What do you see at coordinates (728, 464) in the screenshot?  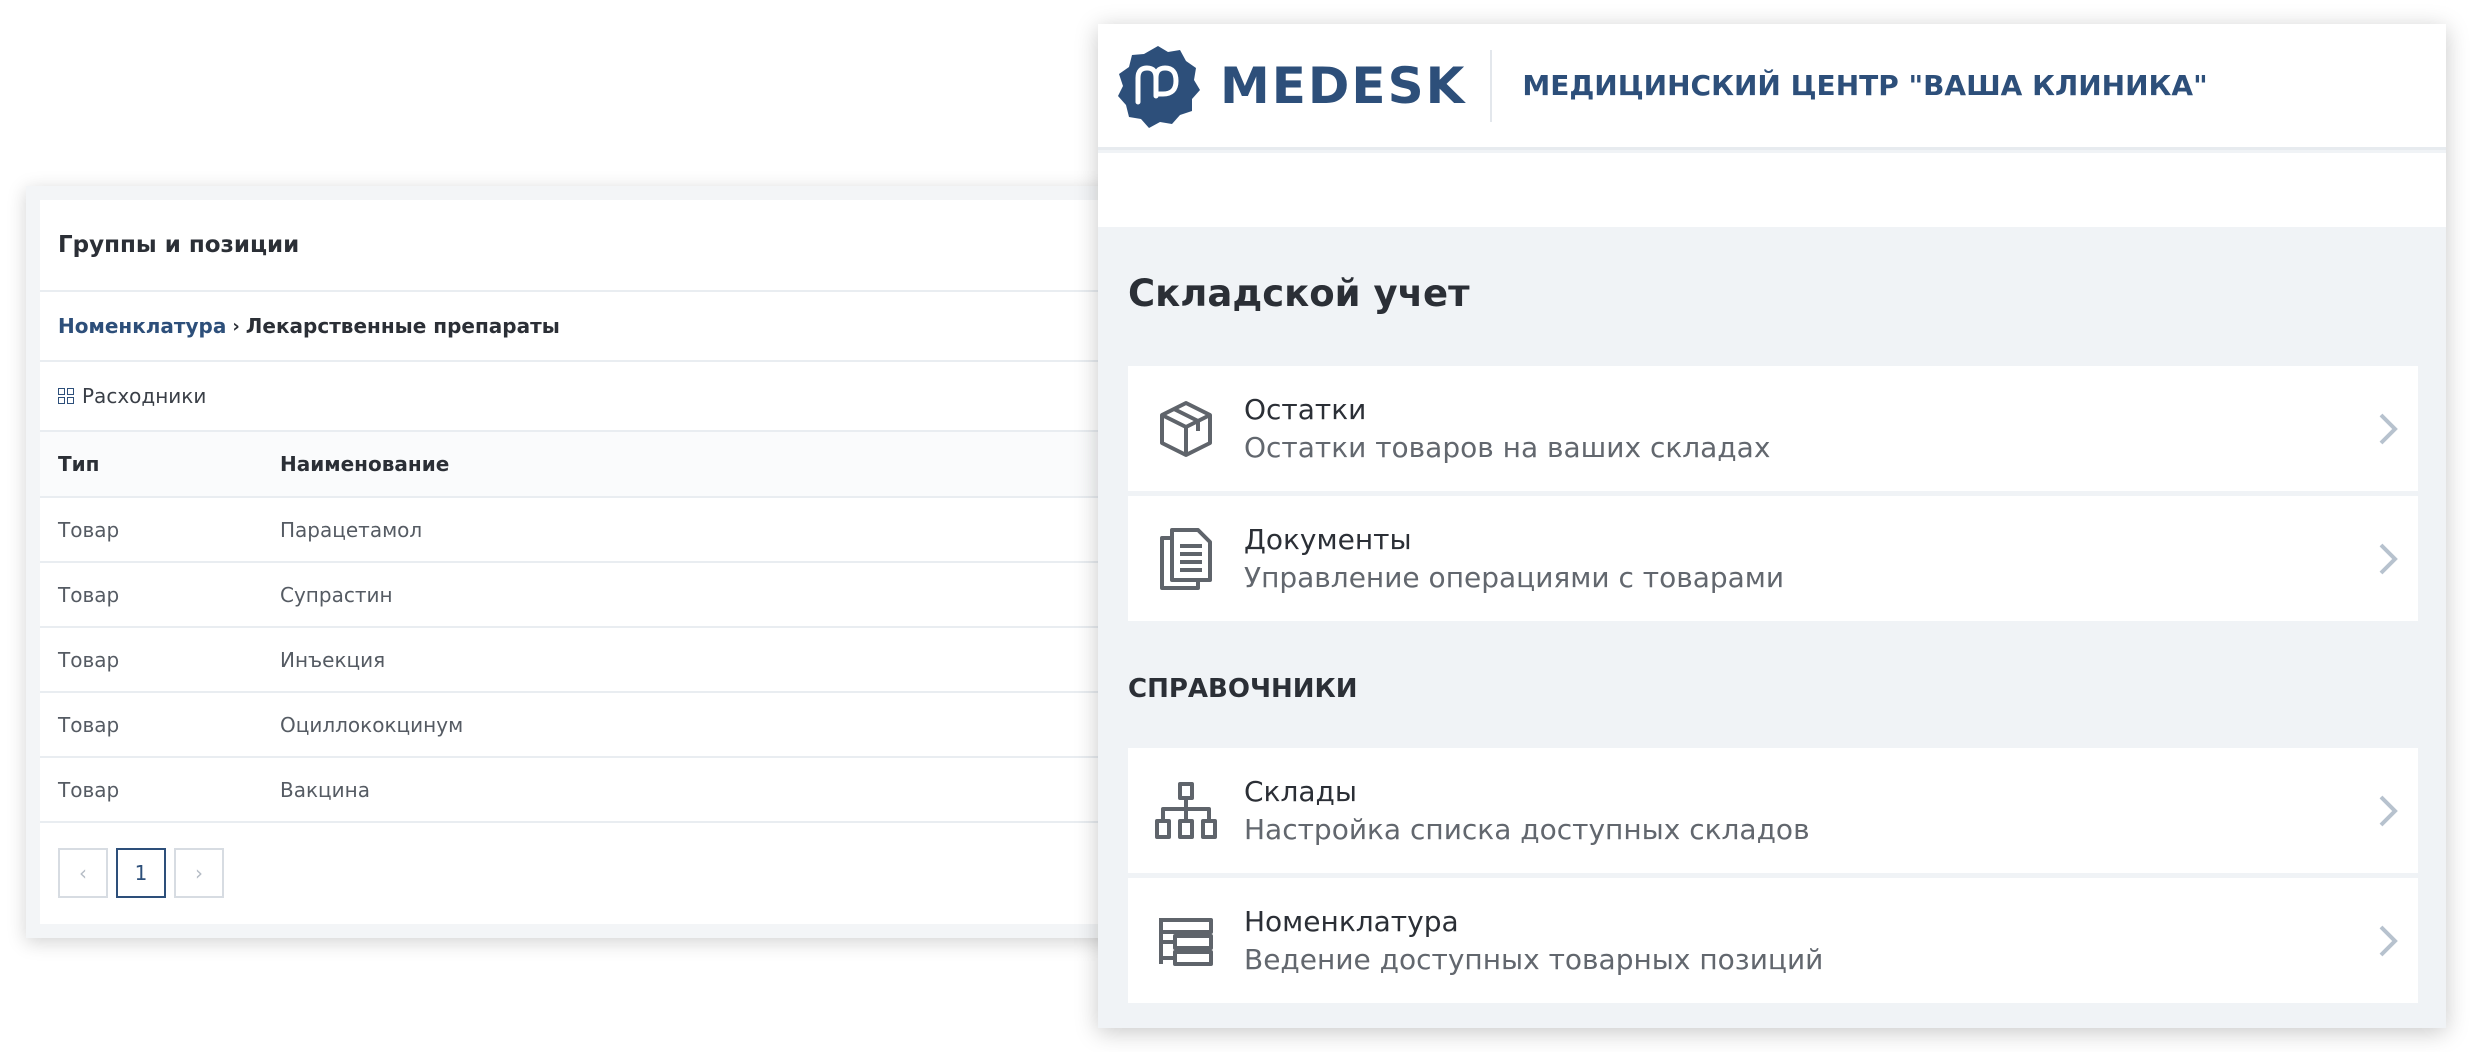 I see `column-header-name: Наименование` at bounding box center [728, 464].